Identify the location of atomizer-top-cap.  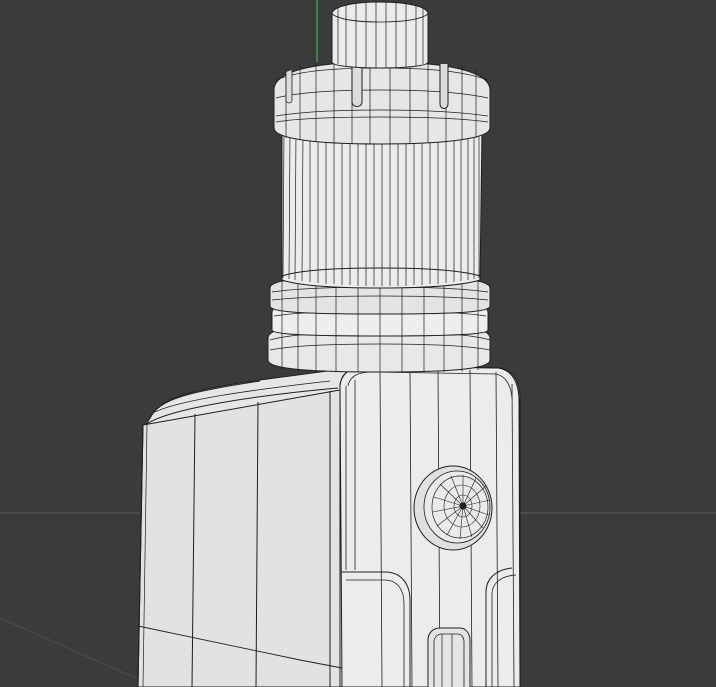
(382, 103).